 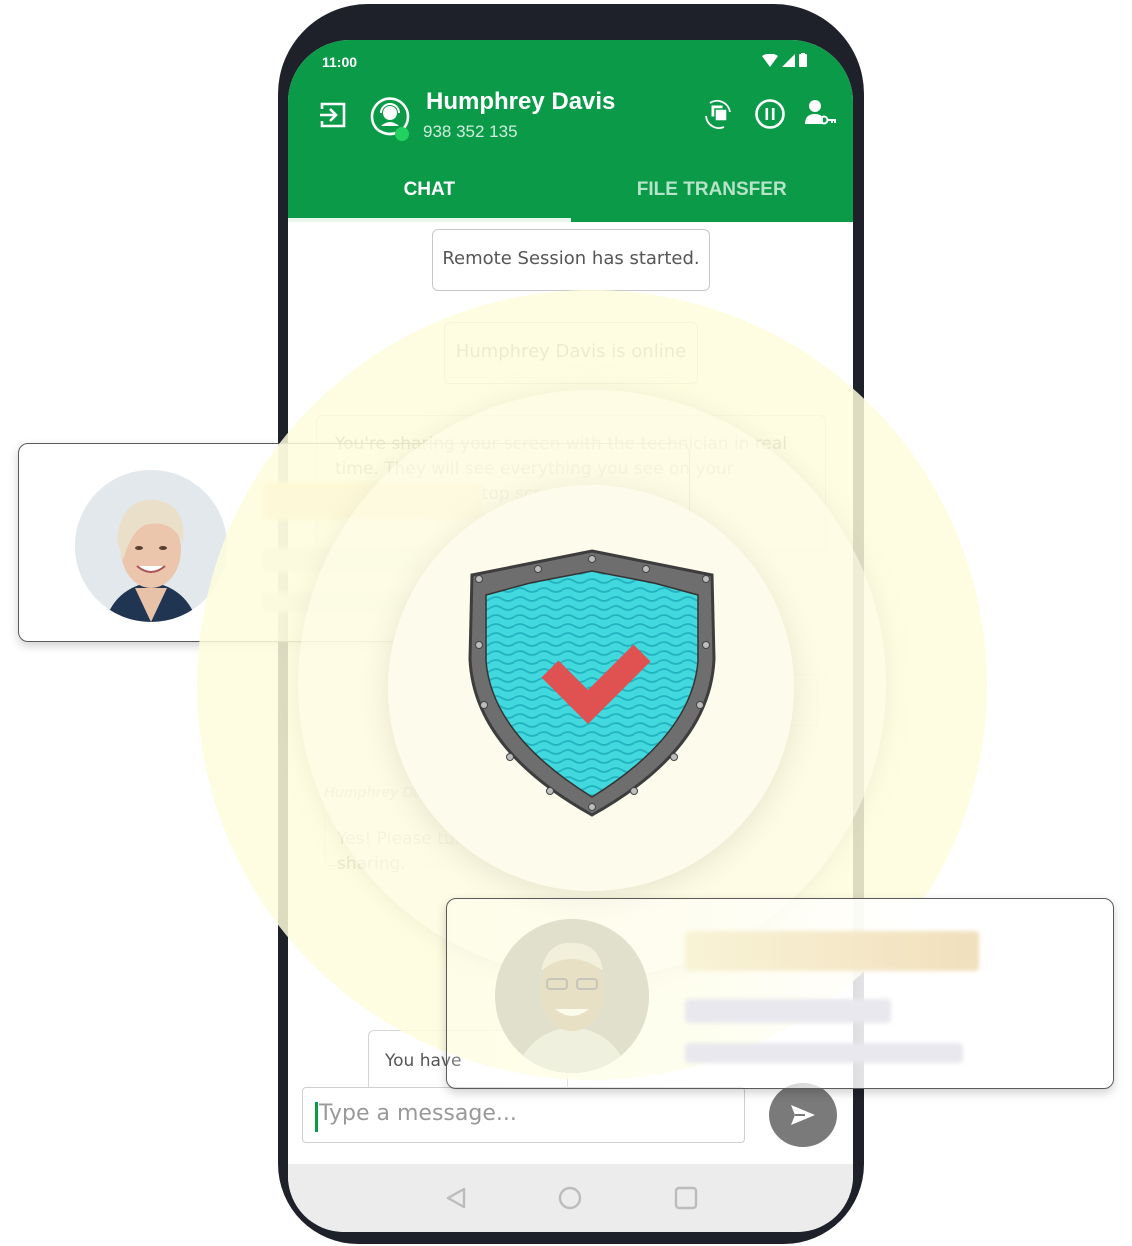 I want to click on tab-bar: CHAT FILE TRANSFER, so click(x=570, y=194).